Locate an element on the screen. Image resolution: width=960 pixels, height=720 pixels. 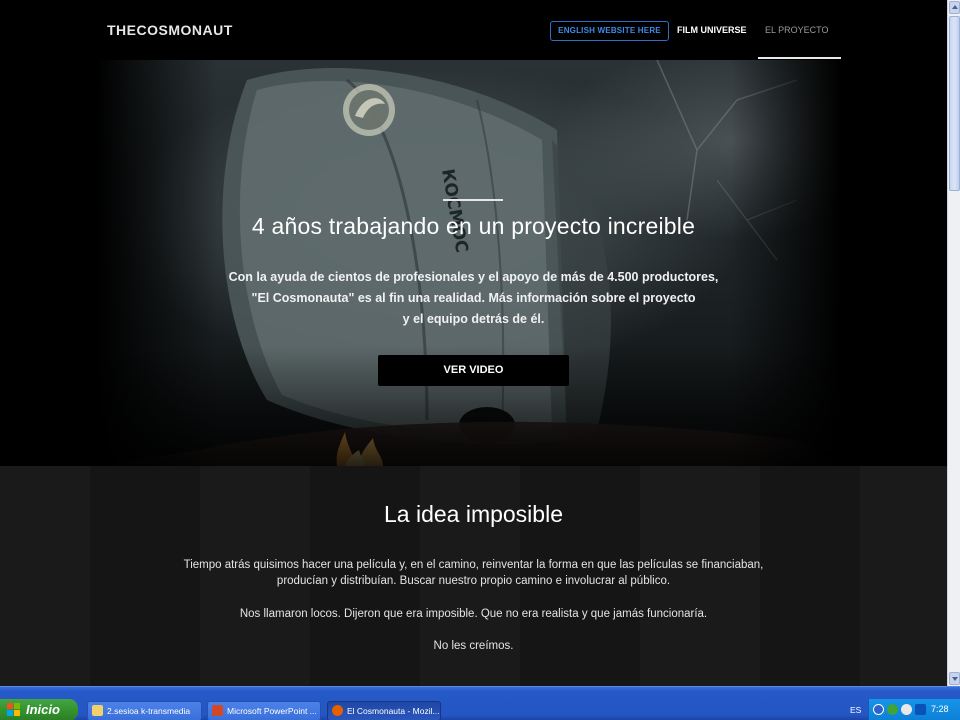
english-website-button: ENGLISH WEBSITE HERE is located at coordinates (609, 31).